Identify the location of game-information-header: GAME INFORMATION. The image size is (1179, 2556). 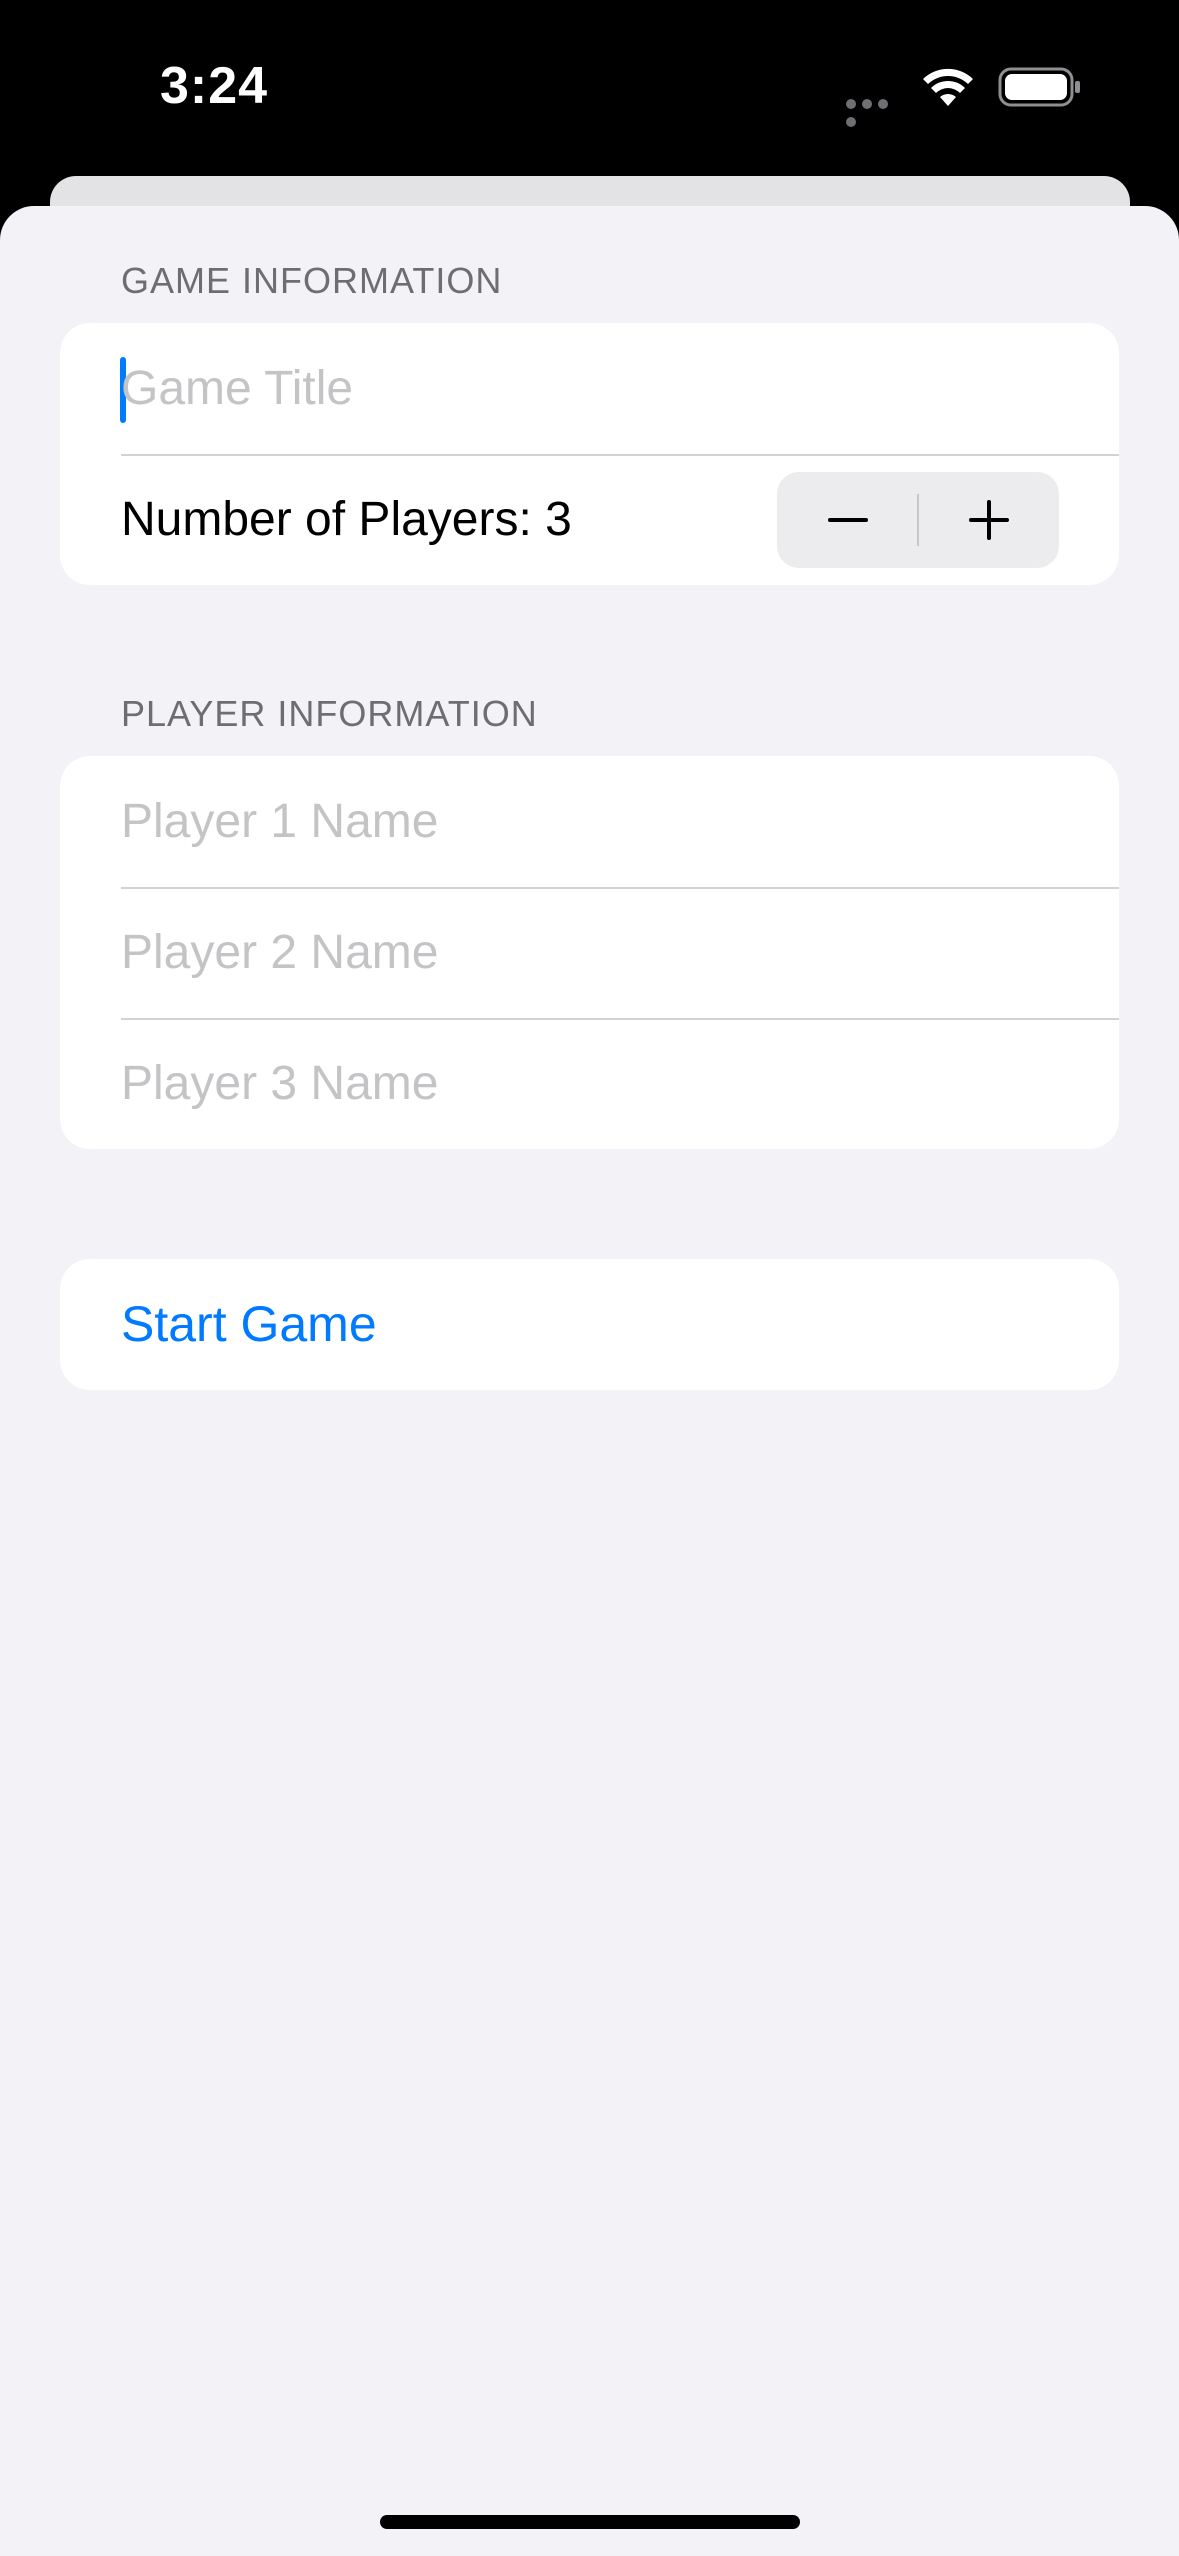
(312, 280).